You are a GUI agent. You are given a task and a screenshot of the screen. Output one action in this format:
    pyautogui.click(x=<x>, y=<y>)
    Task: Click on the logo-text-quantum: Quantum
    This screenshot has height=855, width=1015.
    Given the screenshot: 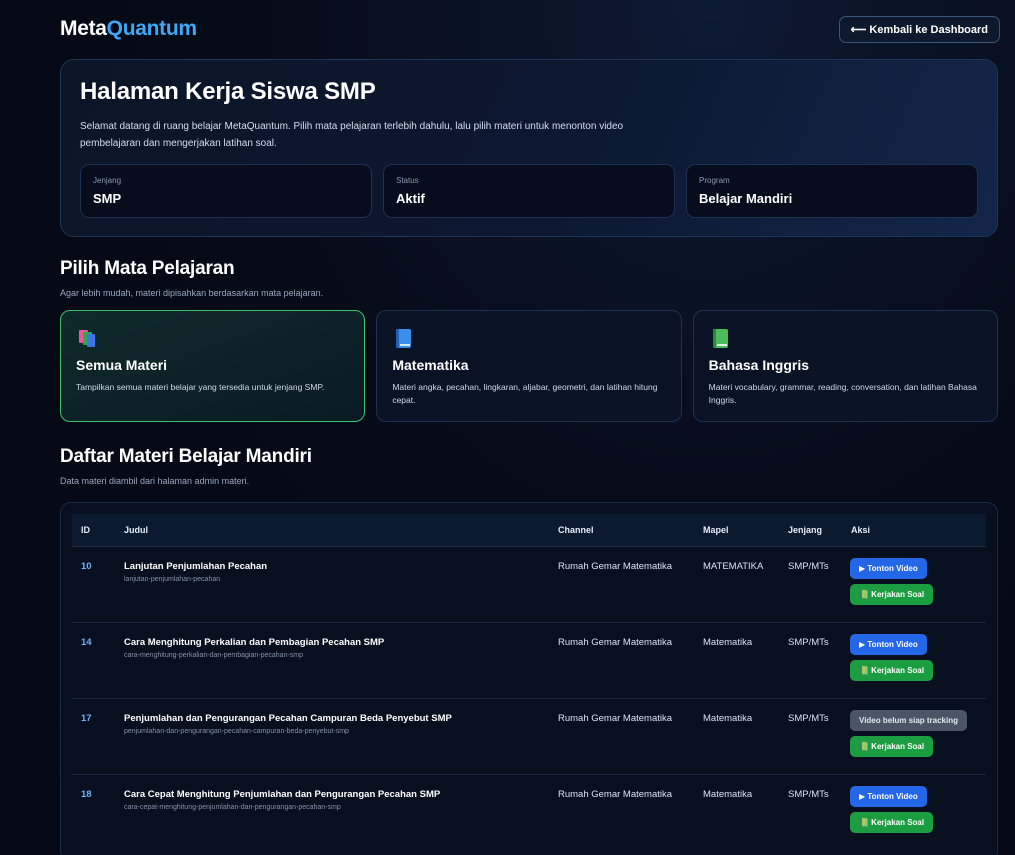 What is the action you would take?
    pyautogui.click(x=151, y=28)
    